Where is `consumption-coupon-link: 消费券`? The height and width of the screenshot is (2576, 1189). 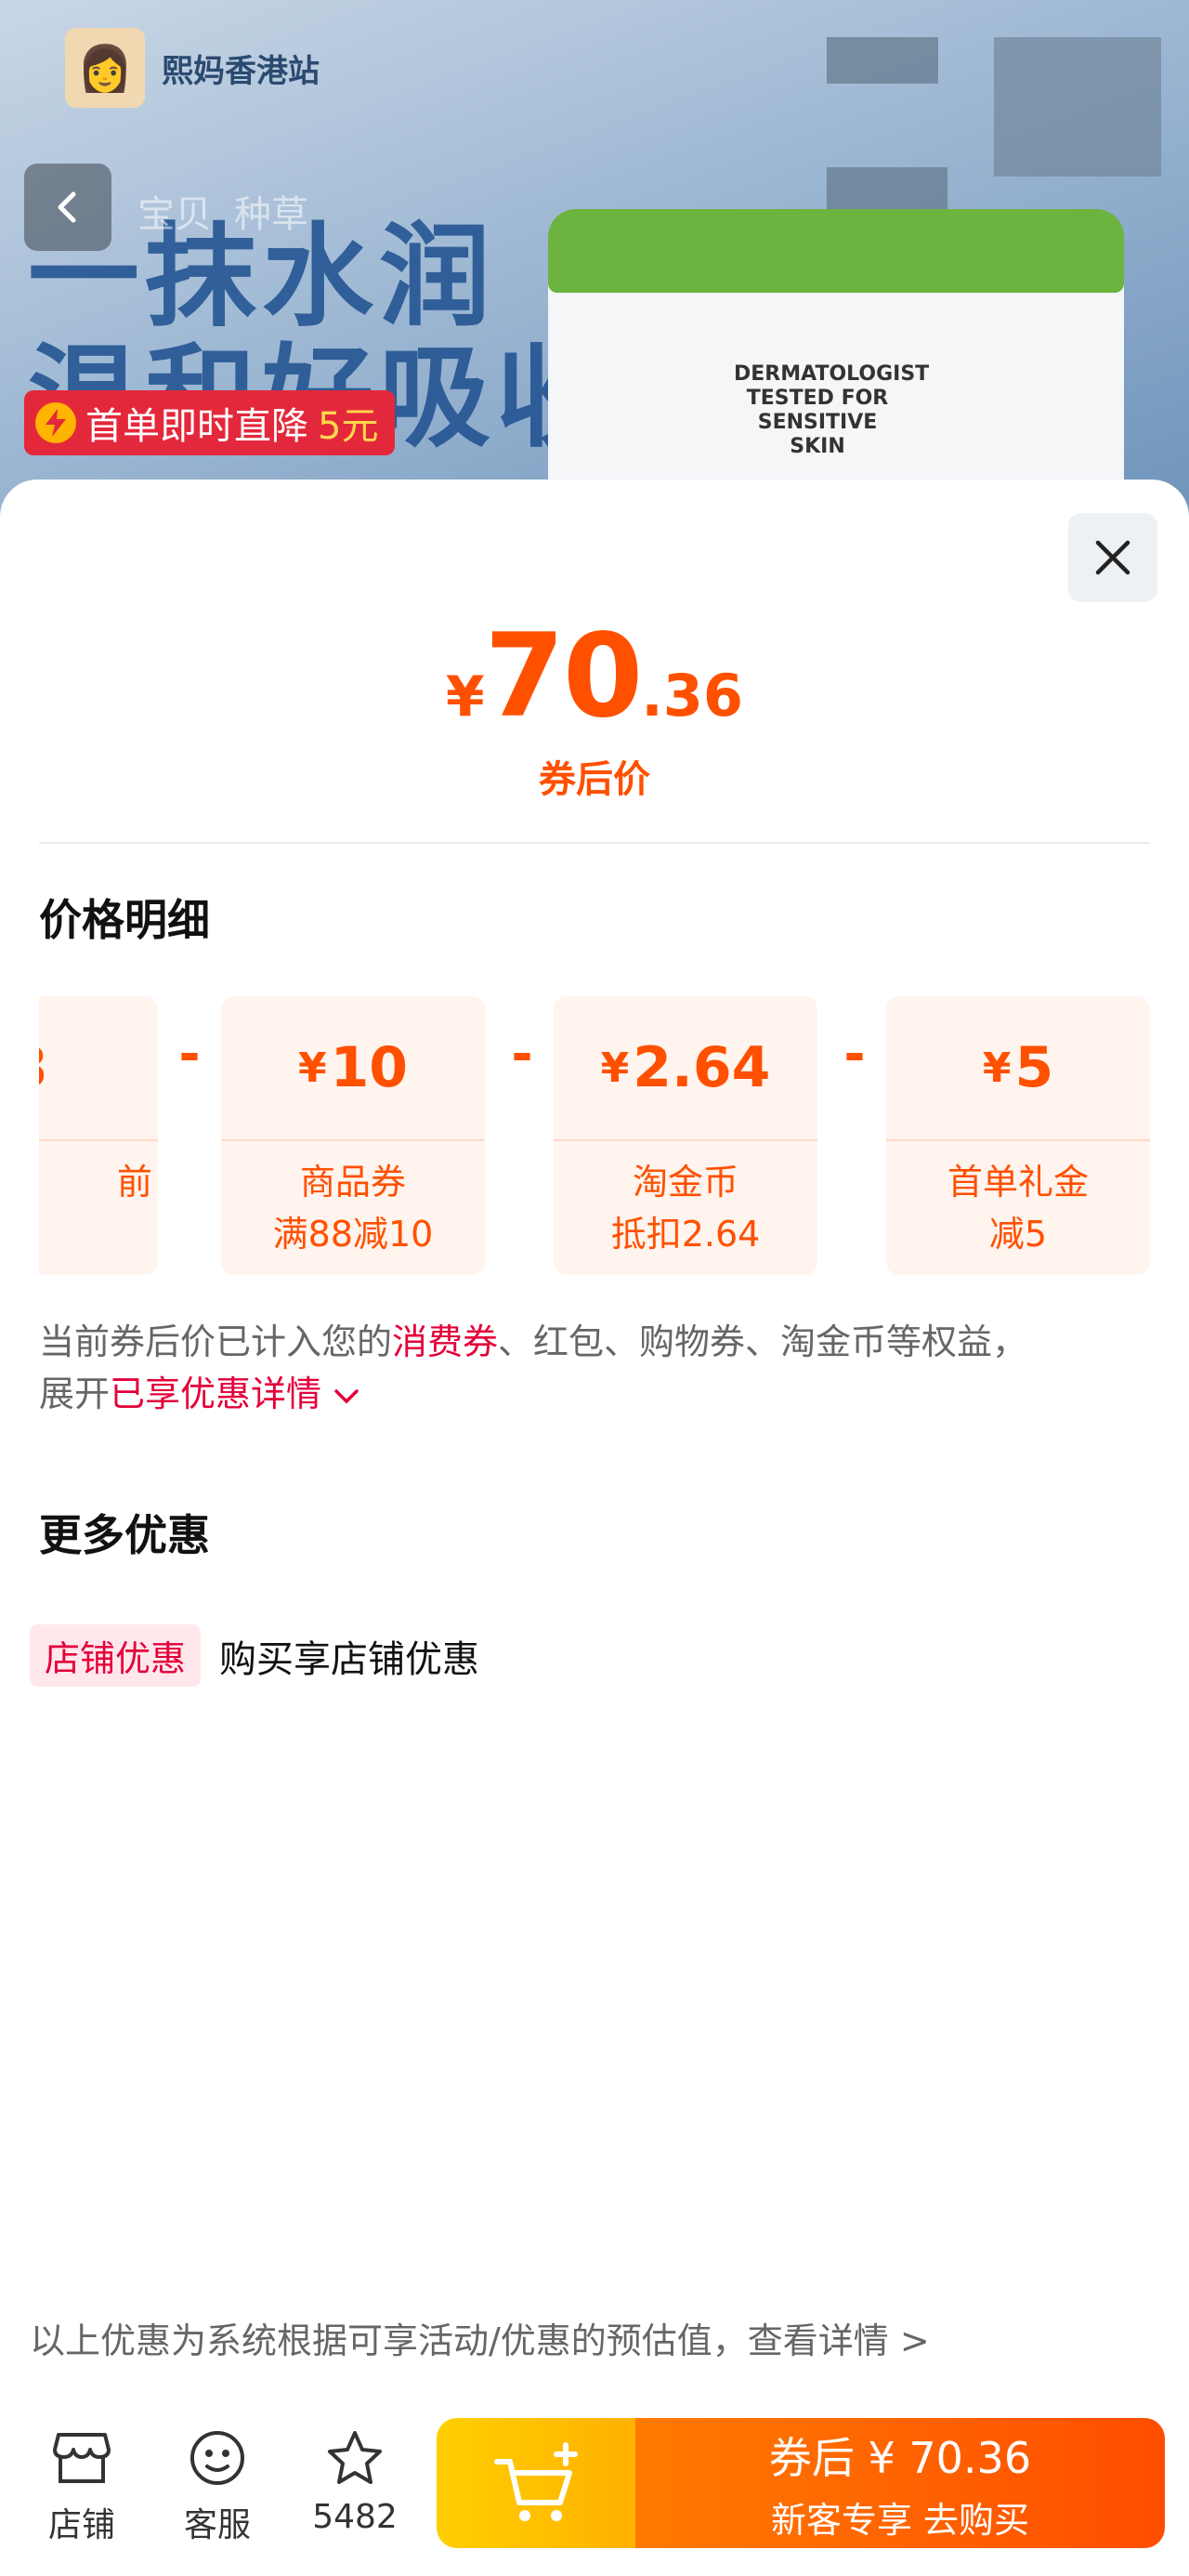 consumption-coupon-link: 消费券 is located at coordinates (445, 1341).